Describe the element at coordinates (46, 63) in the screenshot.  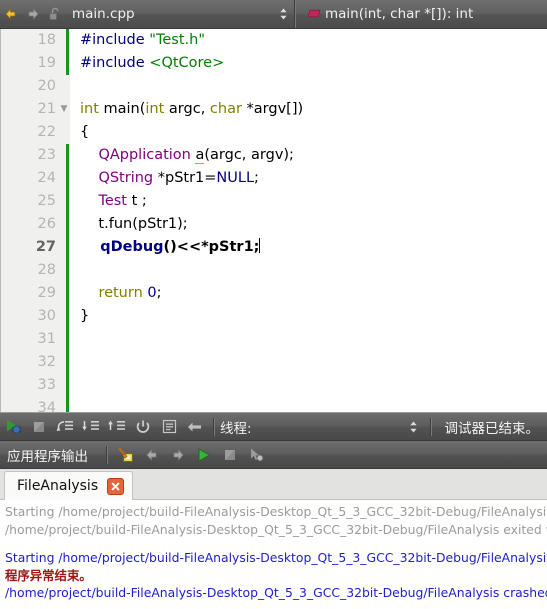
I see `line-number: 19` at that location.